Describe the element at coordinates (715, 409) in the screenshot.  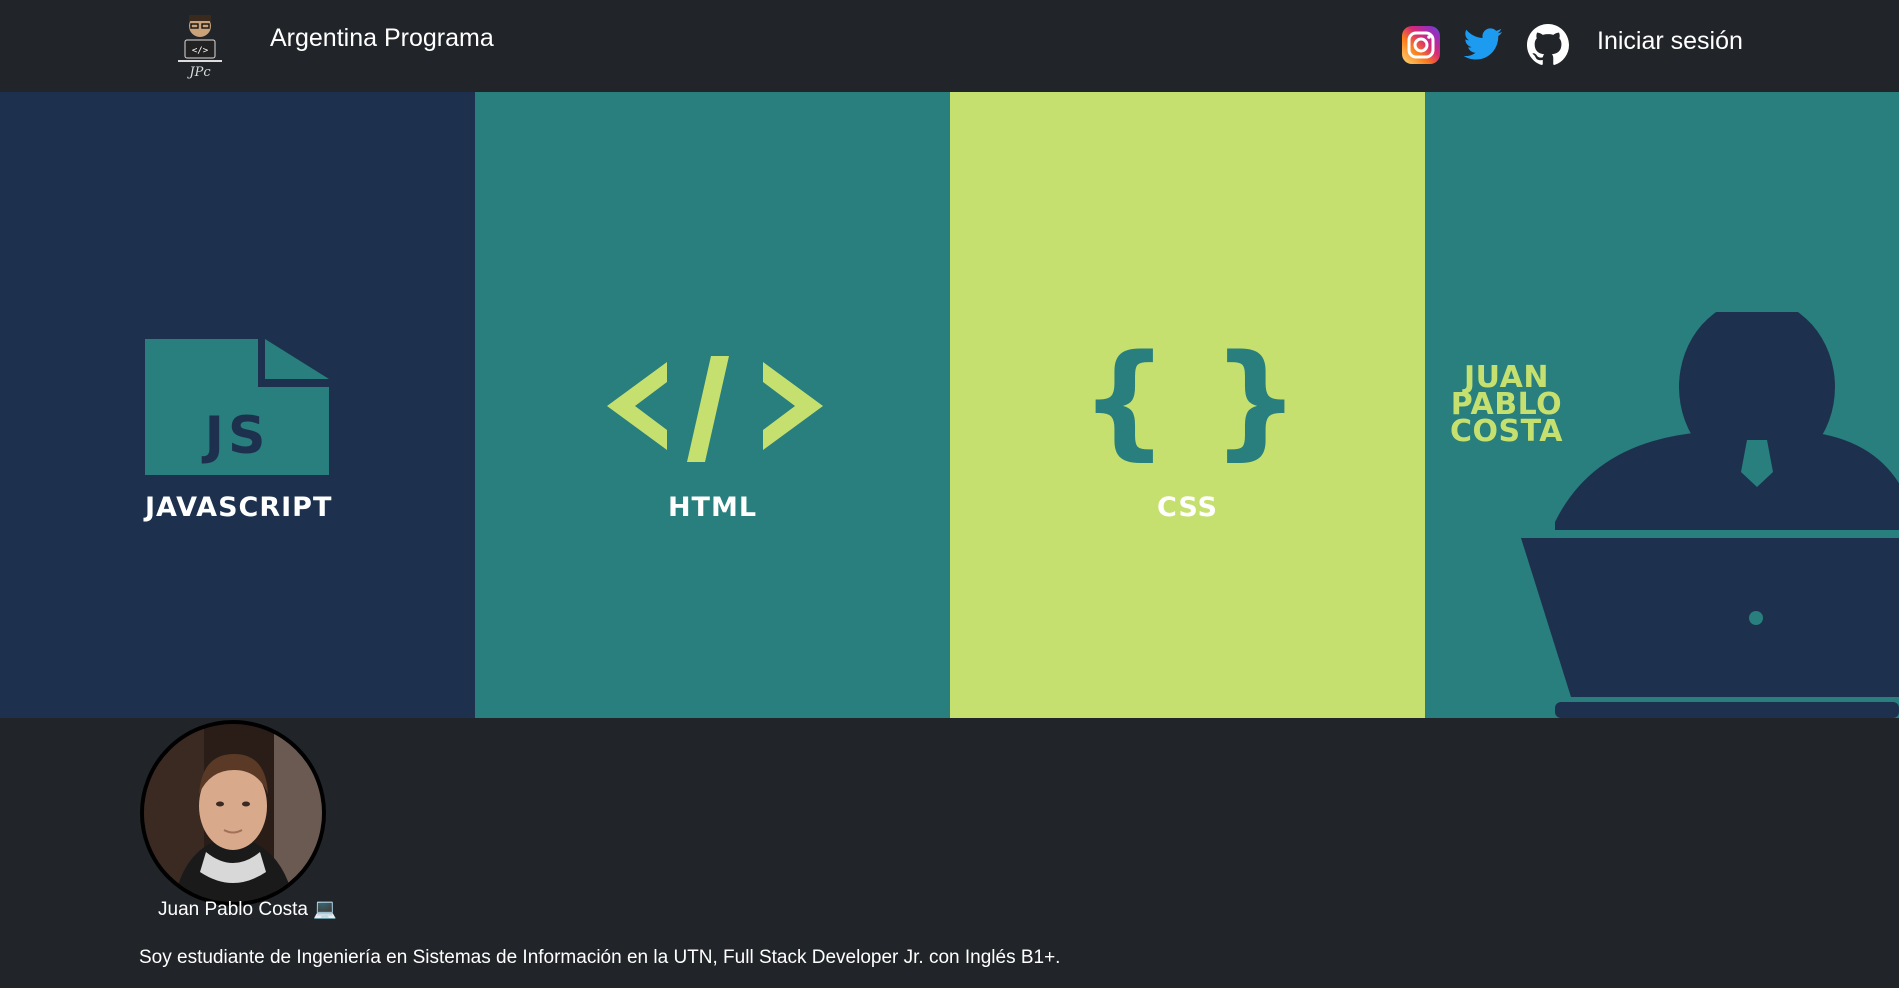
I see `code-tag-icon` at that location.